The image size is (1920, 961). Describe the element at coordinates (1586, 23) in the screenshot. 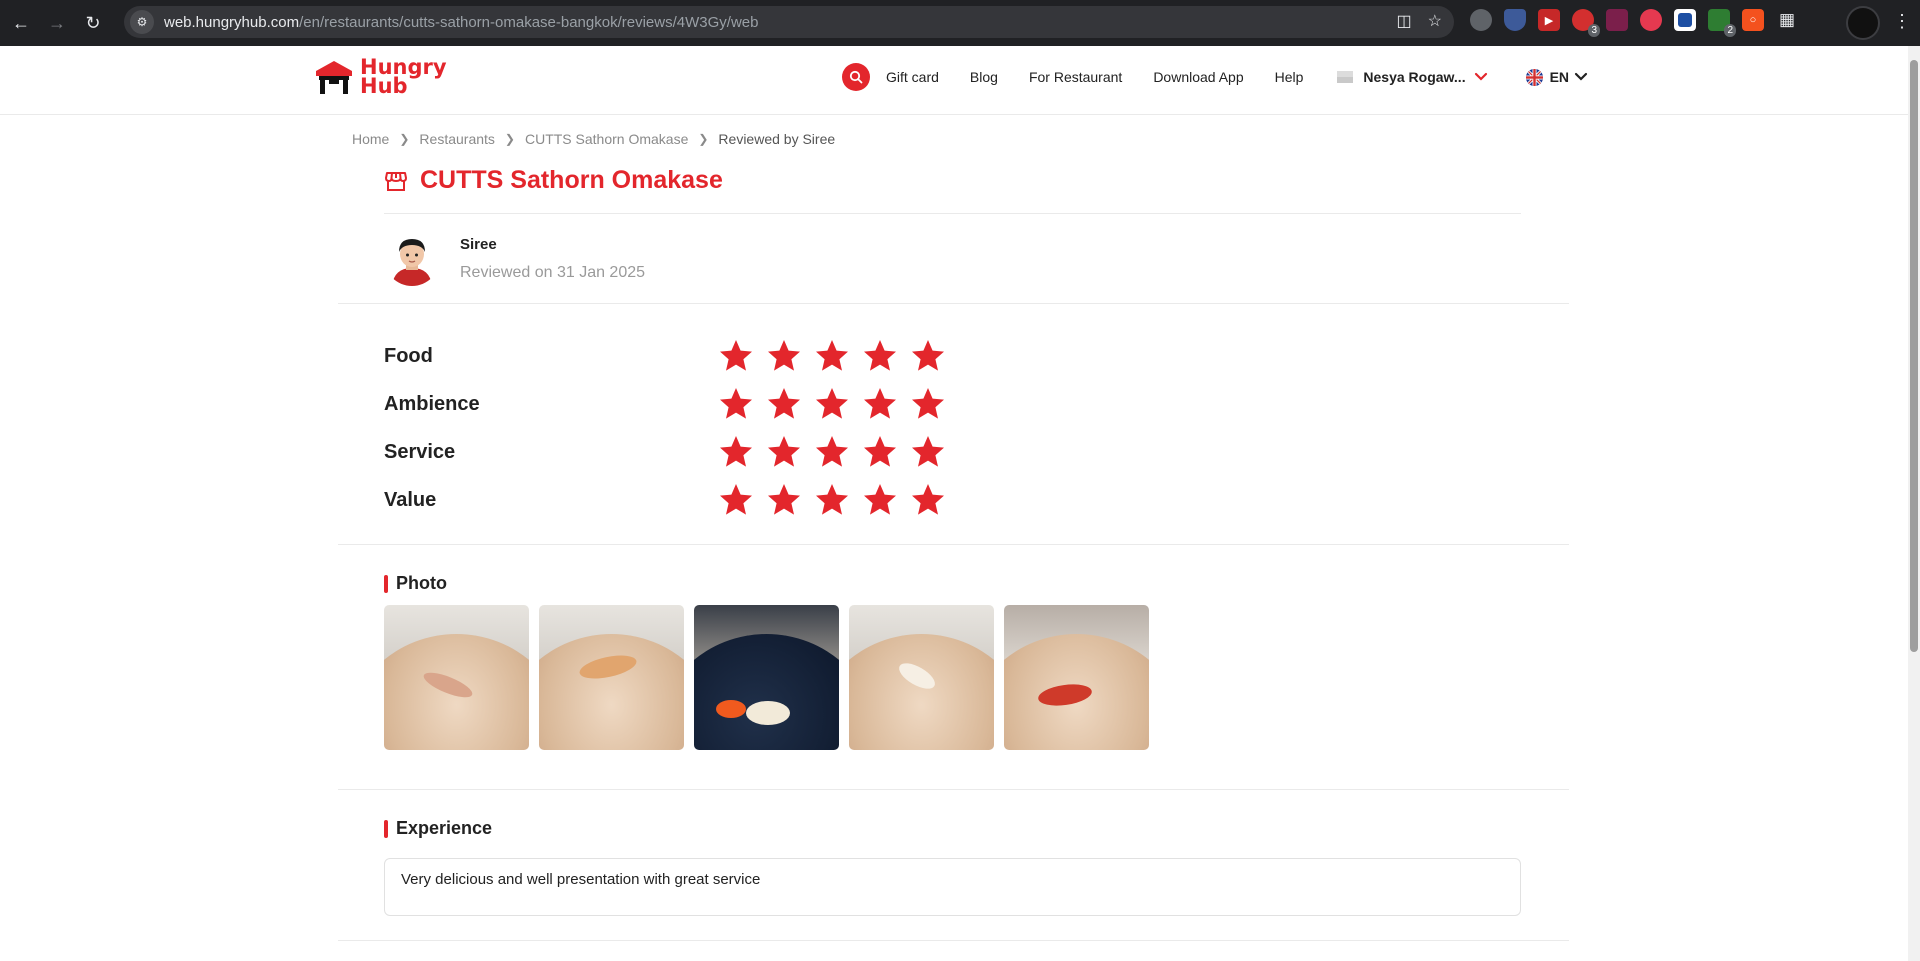

I see `red-extension-icon: 3` at that location.